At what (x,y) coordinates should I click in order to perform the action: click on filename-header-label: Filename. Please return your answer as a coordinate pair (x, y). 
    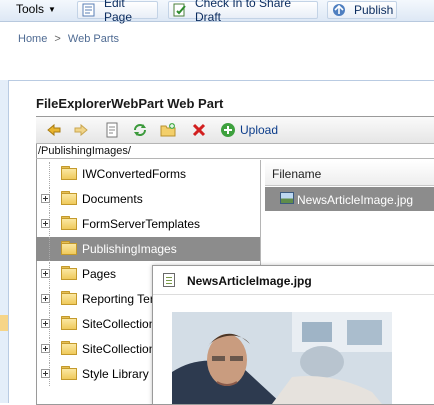
    Looking at the image, I should click on (297, 174).